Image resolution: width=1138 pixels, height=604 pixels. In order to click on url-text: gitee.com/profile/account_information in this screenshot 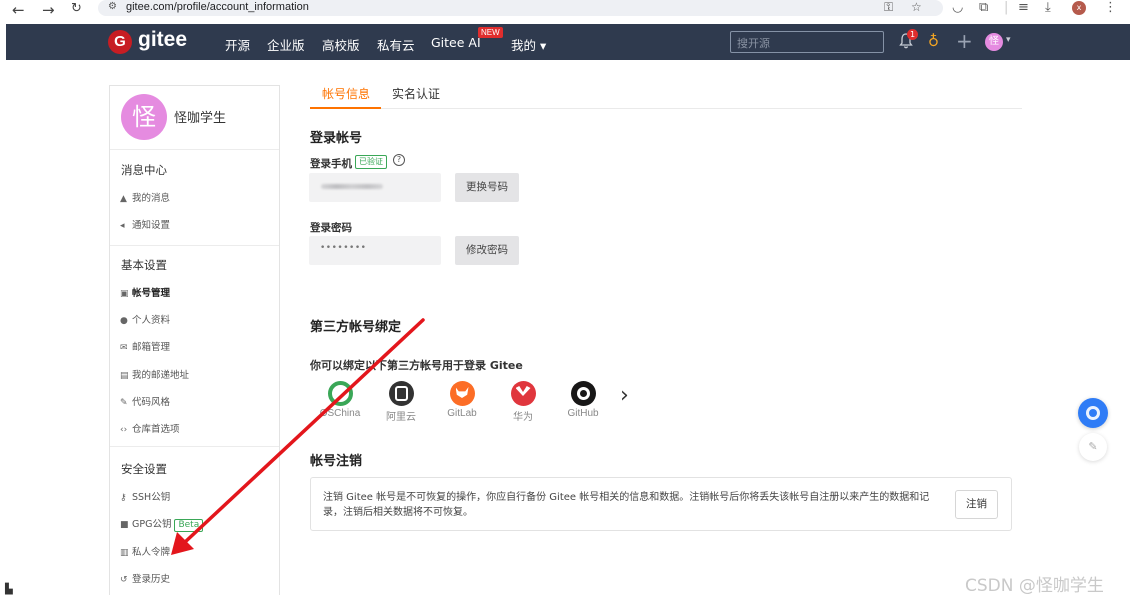, I will do `click(217, 7)`.